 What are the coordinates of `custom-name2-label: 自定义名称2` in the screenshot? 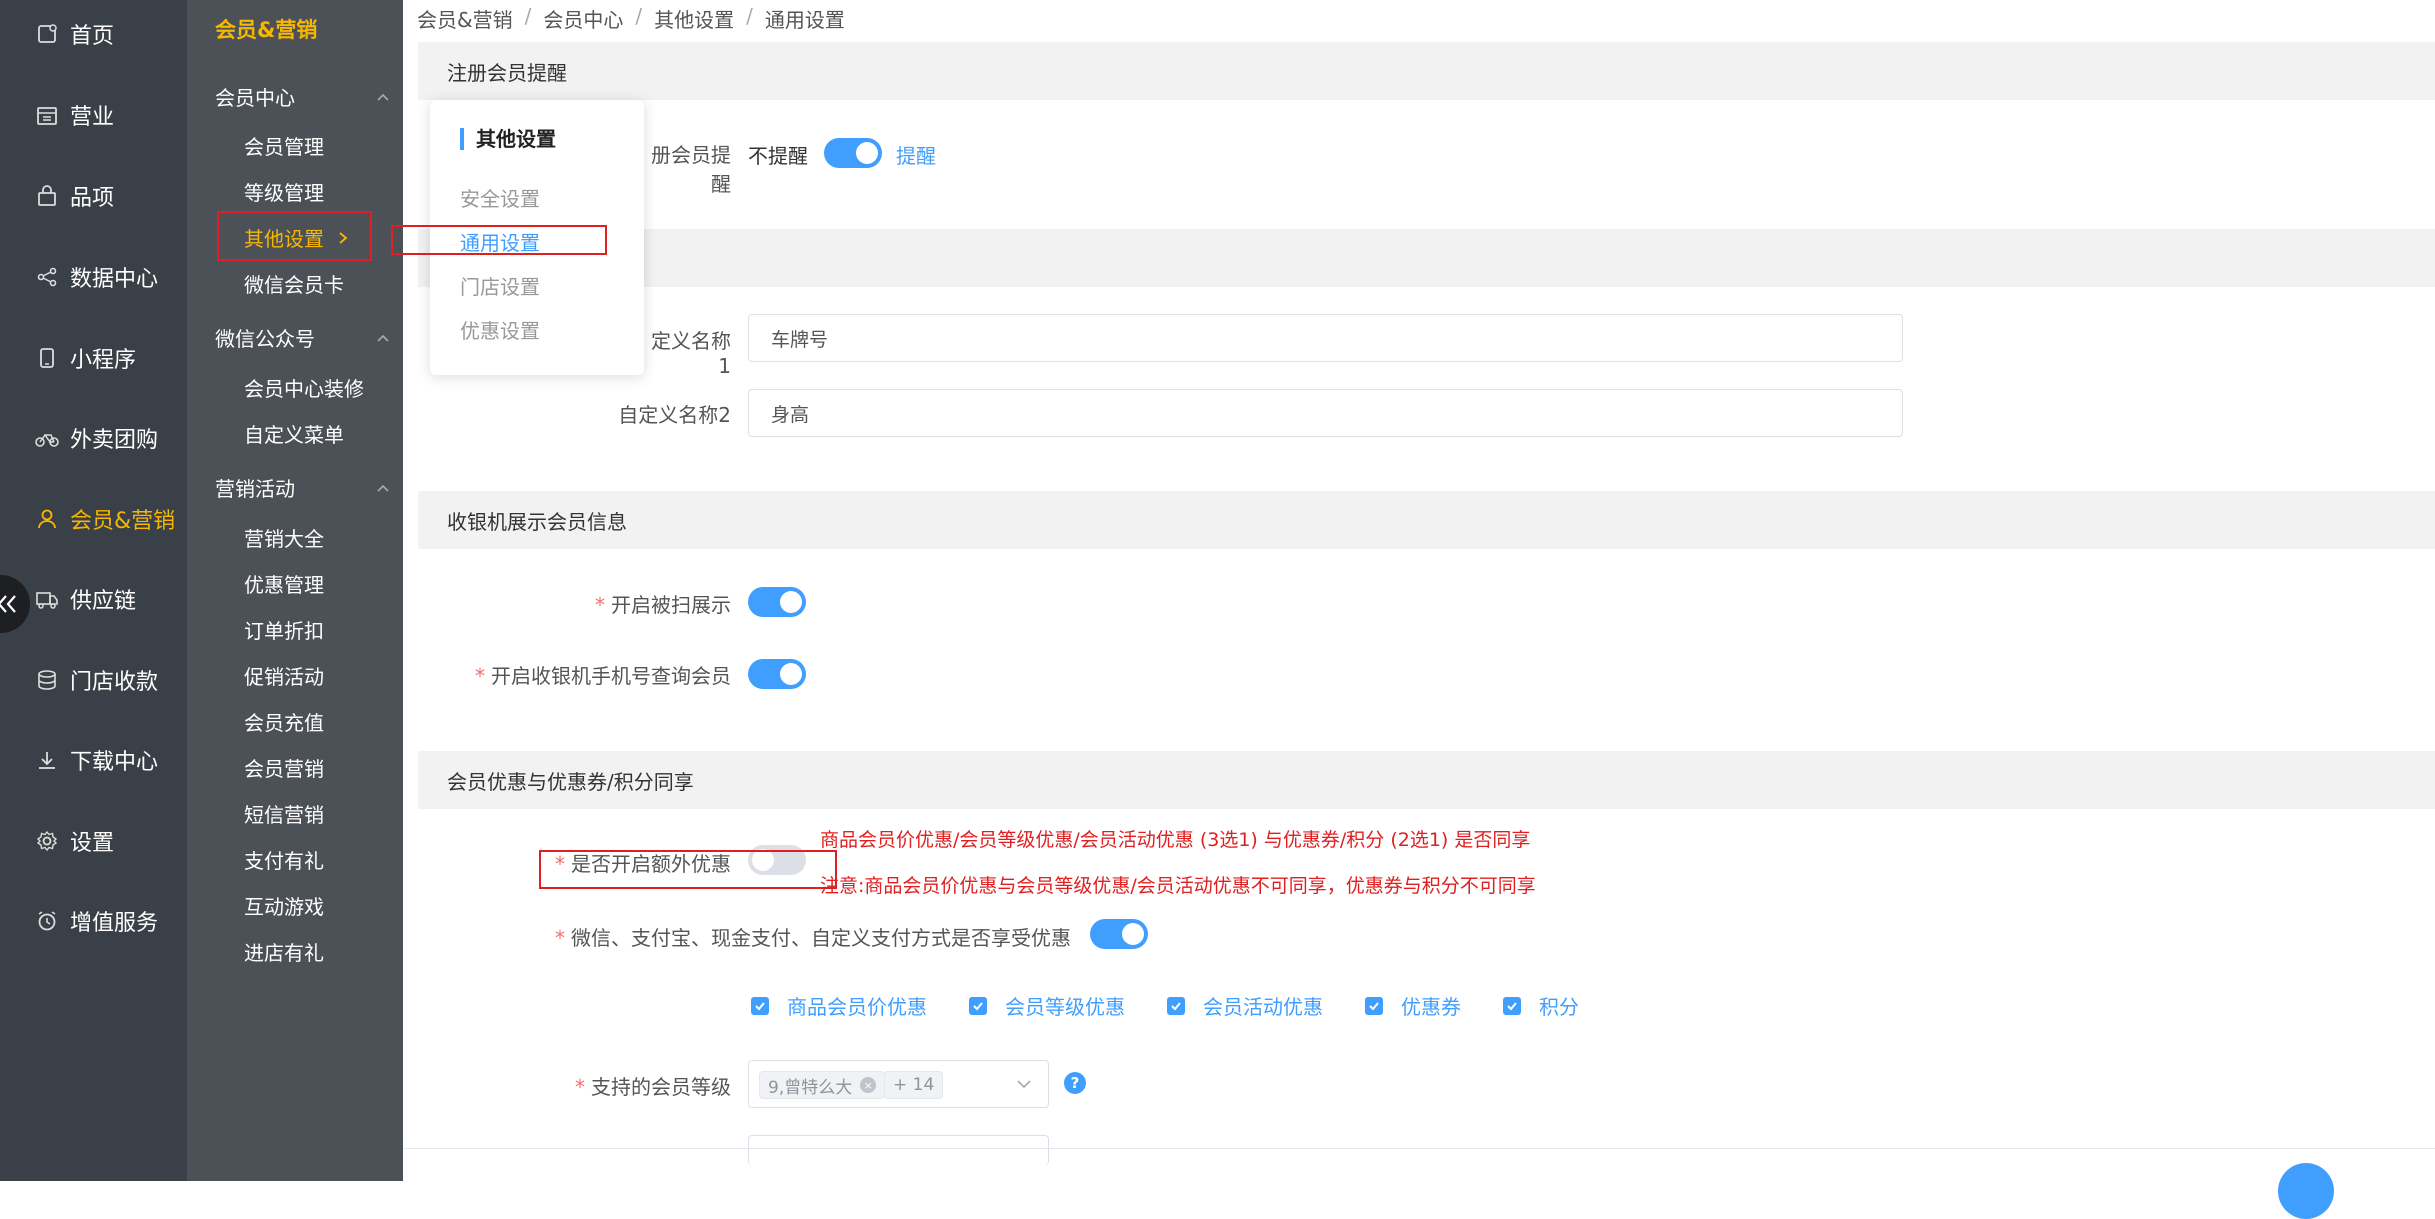 It's located at (674, 415).